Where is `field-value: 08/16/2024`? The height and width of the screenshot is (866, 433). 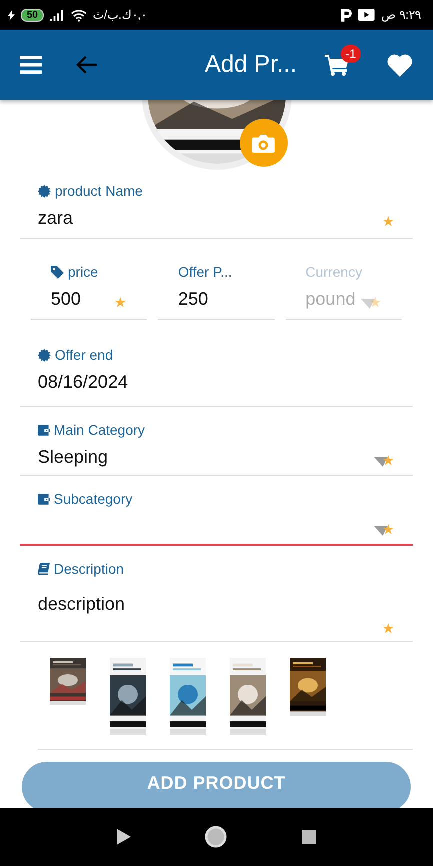 field-value: 08/16/2024 is located at coordinates (83, 382).